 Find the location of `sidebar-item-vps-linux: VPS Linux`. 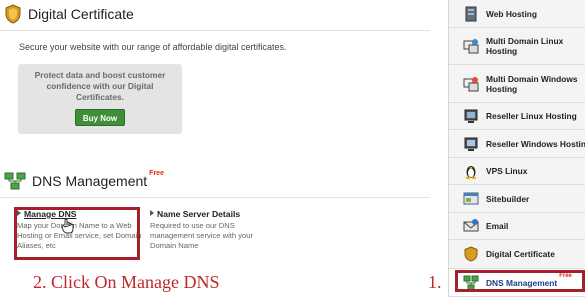

sidebar-item-vps-linux: VPS Linux is located at coordinates (517, 171).